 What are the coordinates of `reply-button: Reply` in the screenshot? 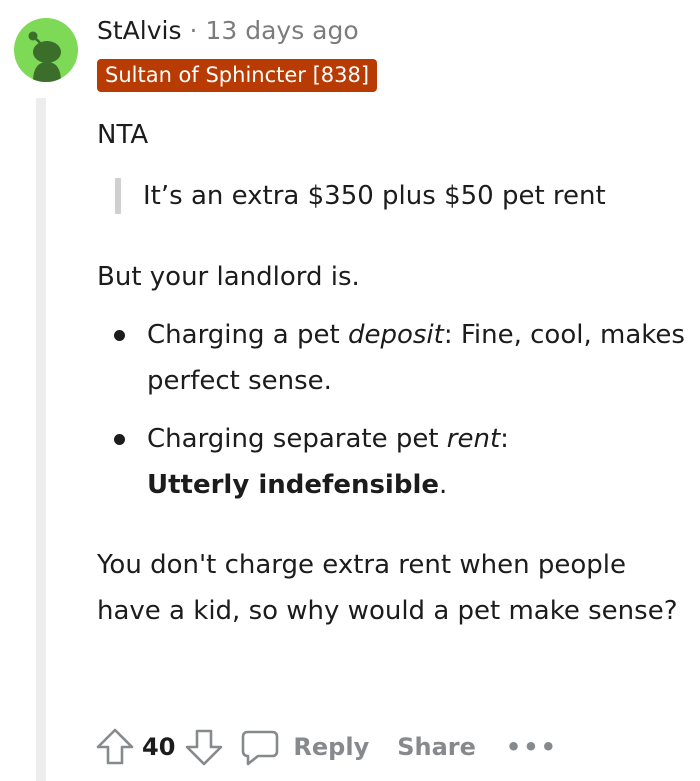 It's located at (304, 747).